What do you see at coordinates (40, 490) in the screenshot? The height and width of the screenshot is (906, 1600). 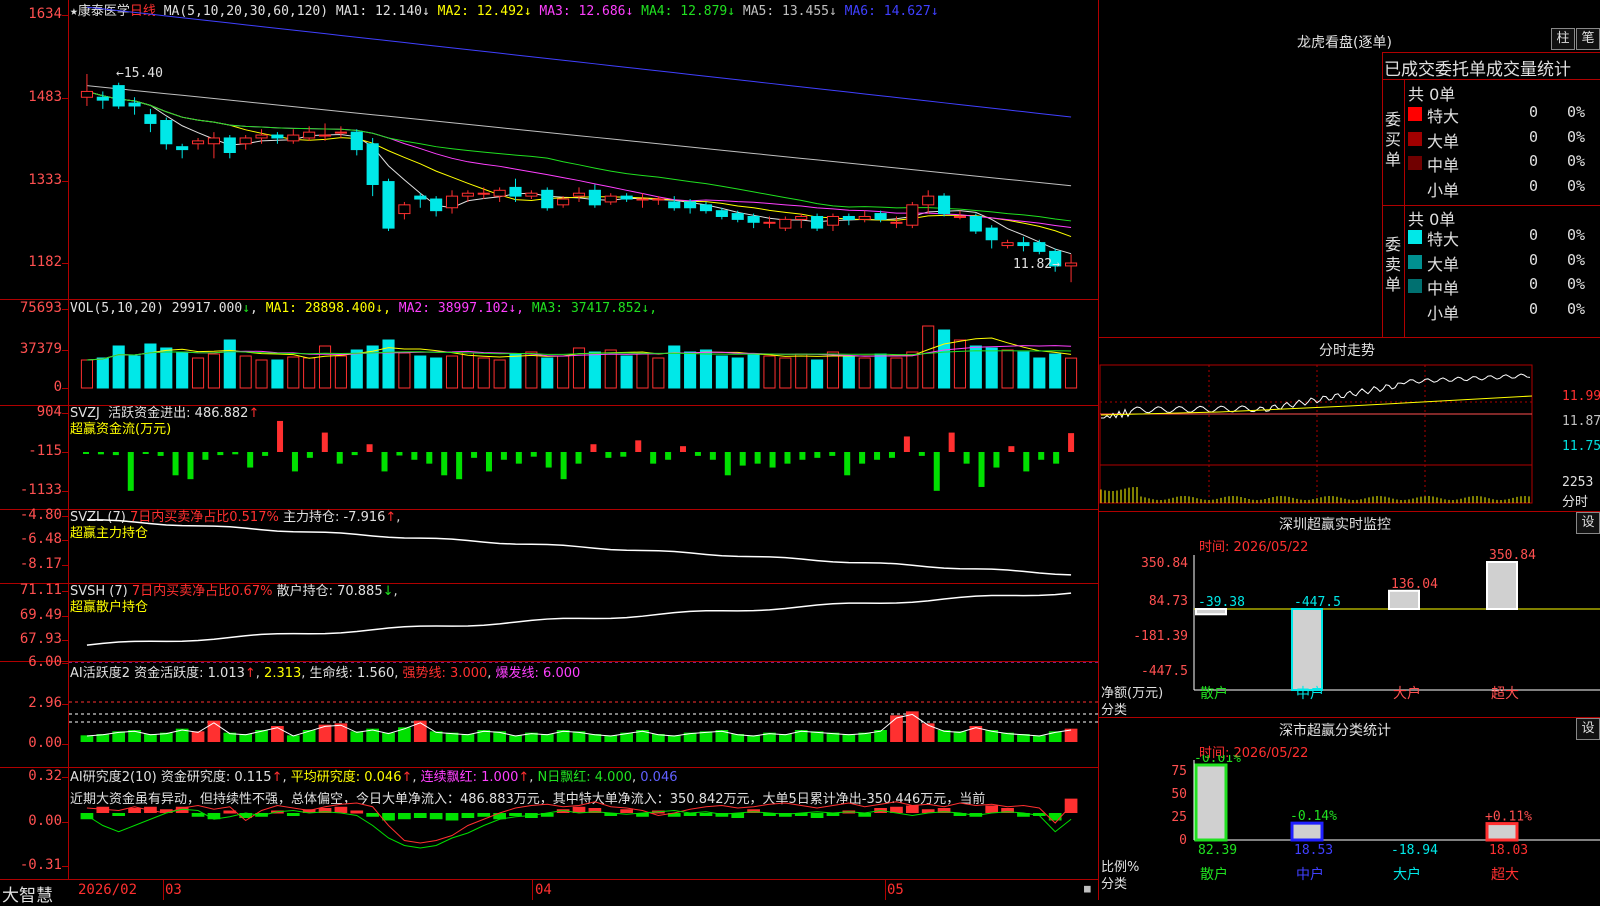 I see `axis-tick-label: -1133` at bounding box center [40, 490].